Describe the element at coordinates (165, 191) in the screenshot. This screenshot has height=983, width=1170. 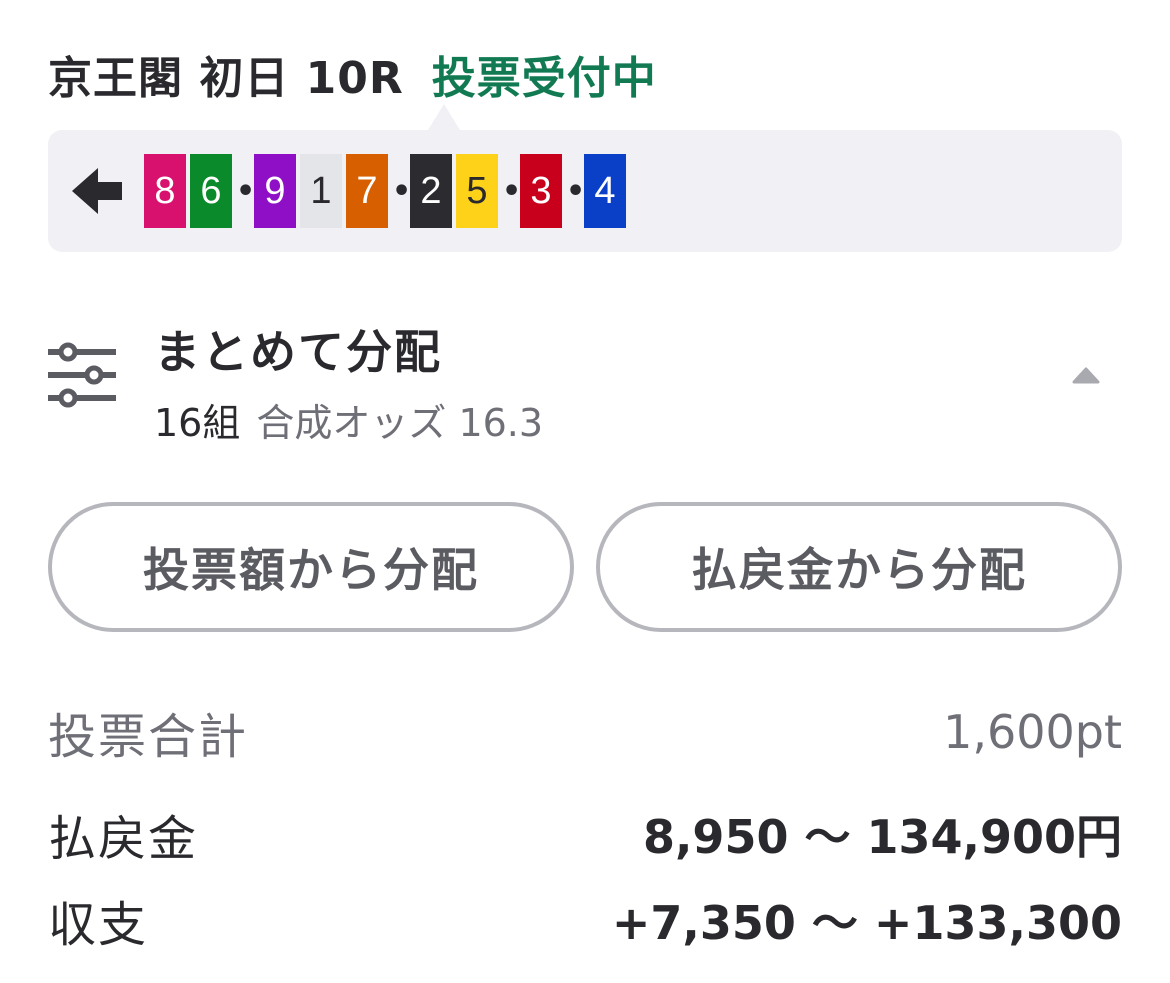
I see `bike-number-8: 8` at that location.